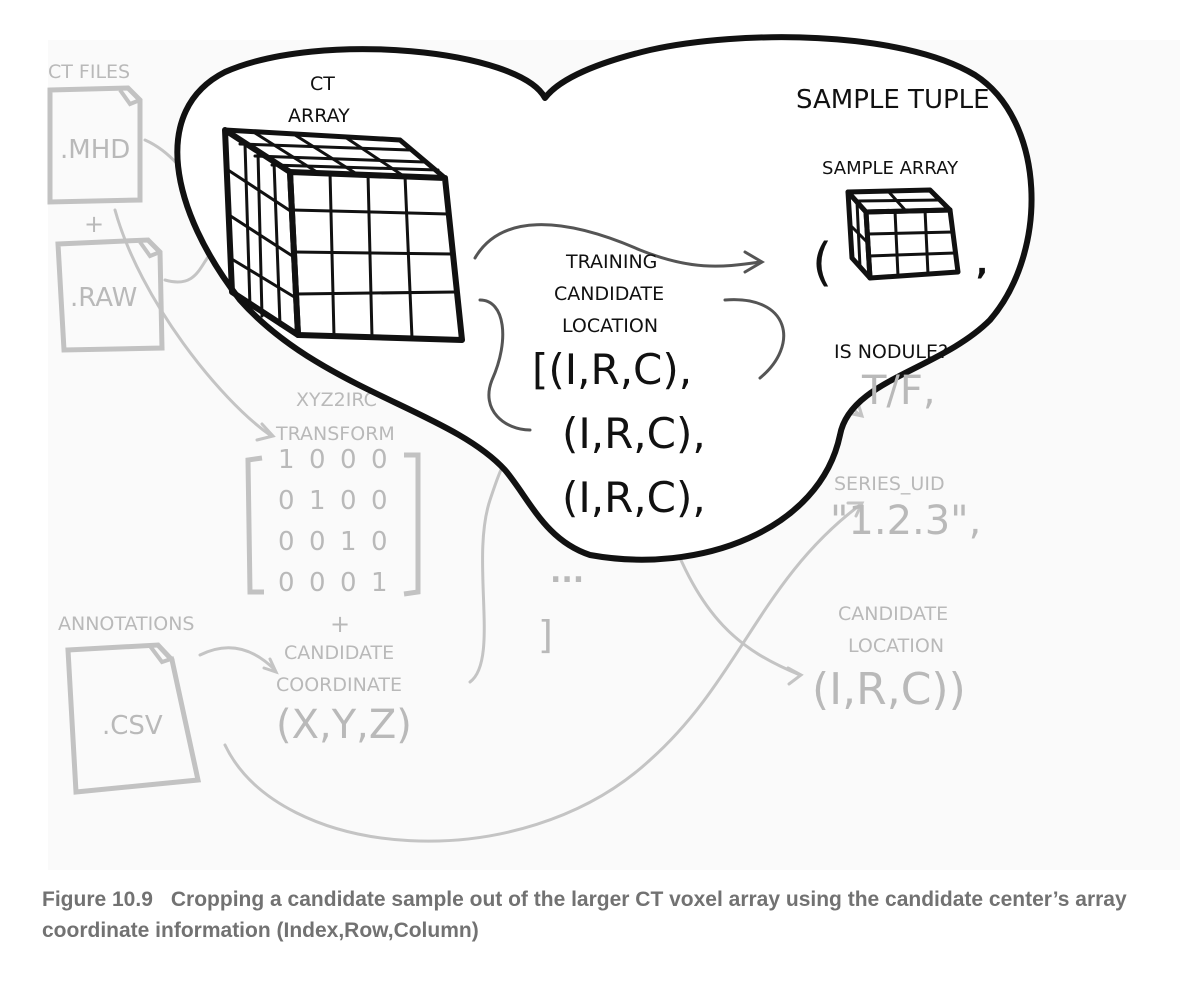 Image resolution: width=1192 pixels, height=990 pixels. Describe the element at coordinates (319, 116) in the screenshot. I see `ct-array-label-line2: ARRAY` at that location.